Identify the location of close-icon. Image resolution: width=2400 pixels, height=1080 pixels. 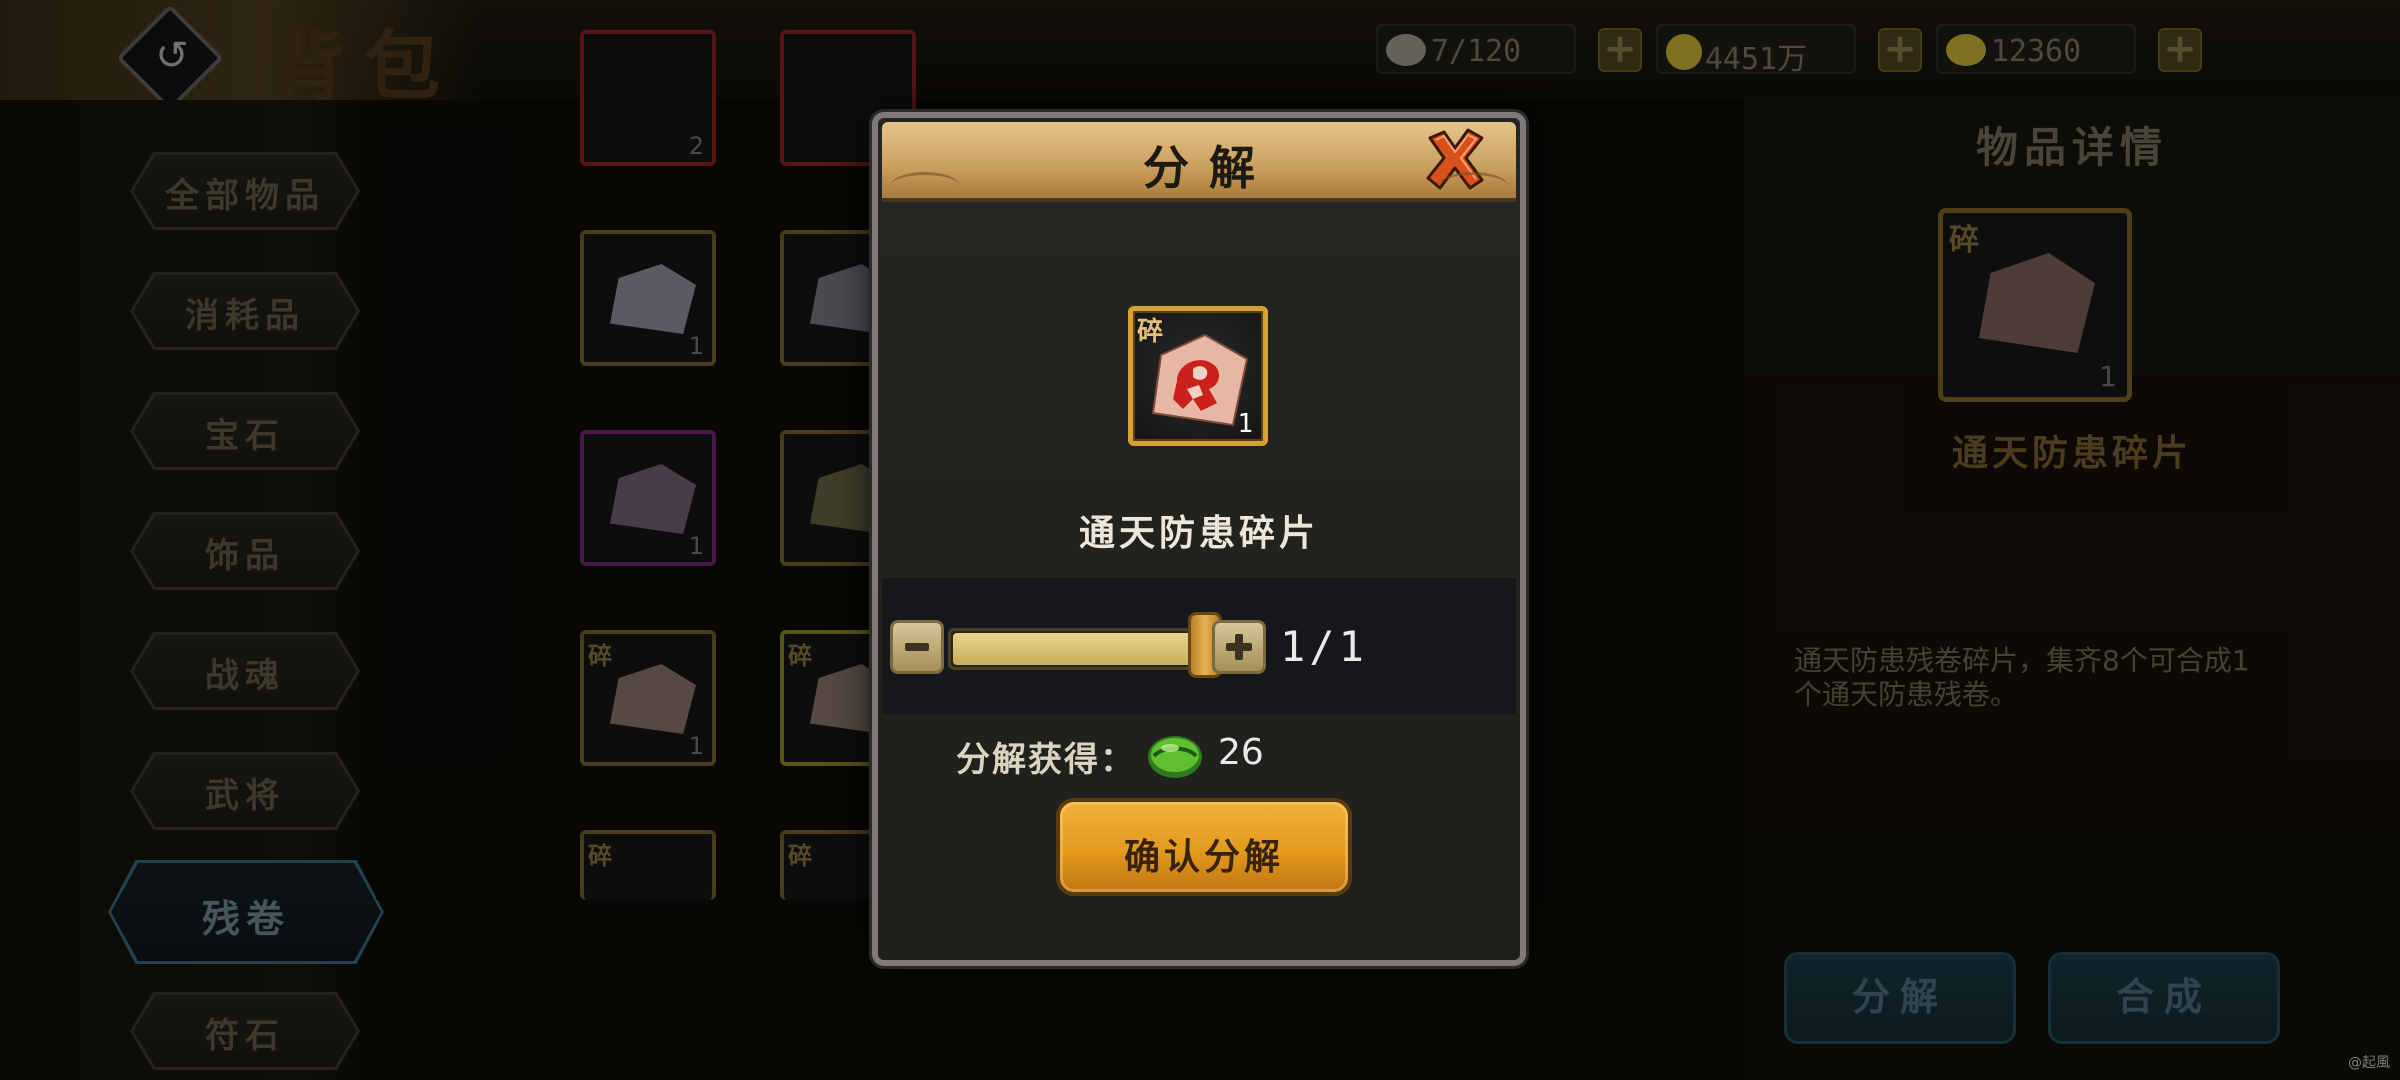
(1455, 159).